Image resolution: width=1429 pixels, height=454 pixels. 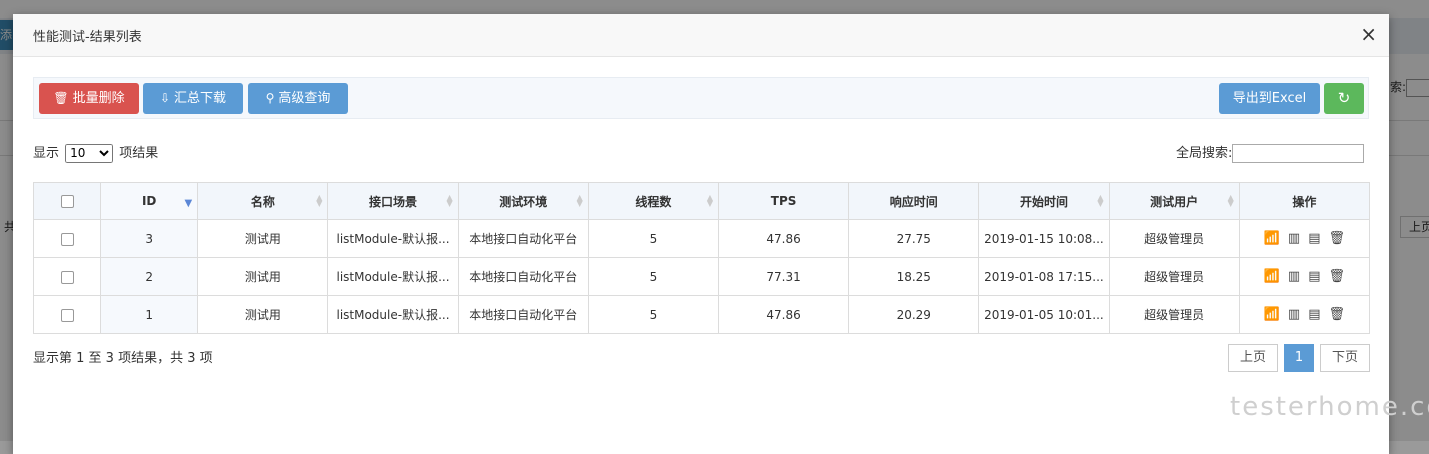 I want to click on column-header-scene: 接口场景 ▲ ▼, so click(x=393, y=201).